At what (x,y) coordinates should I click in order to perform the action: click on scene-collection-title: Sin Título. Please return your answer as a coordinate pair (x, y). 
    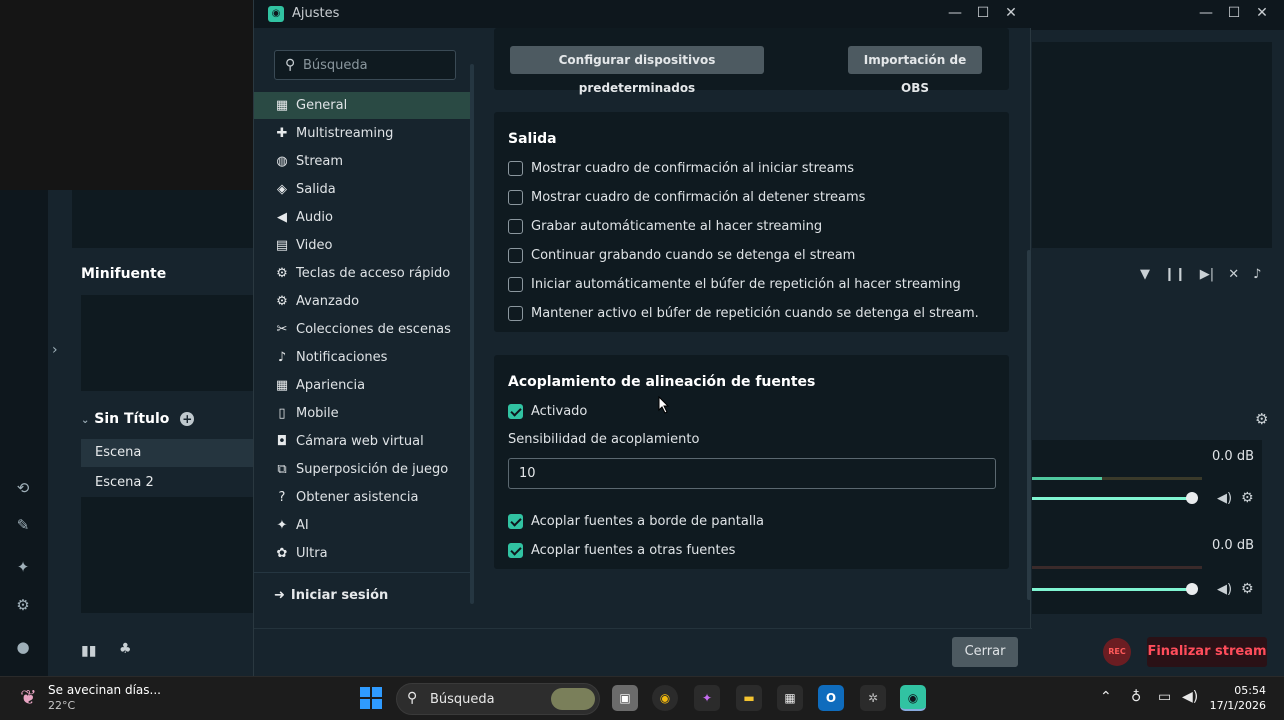
    Looking at the image, I should click on (131, 419).